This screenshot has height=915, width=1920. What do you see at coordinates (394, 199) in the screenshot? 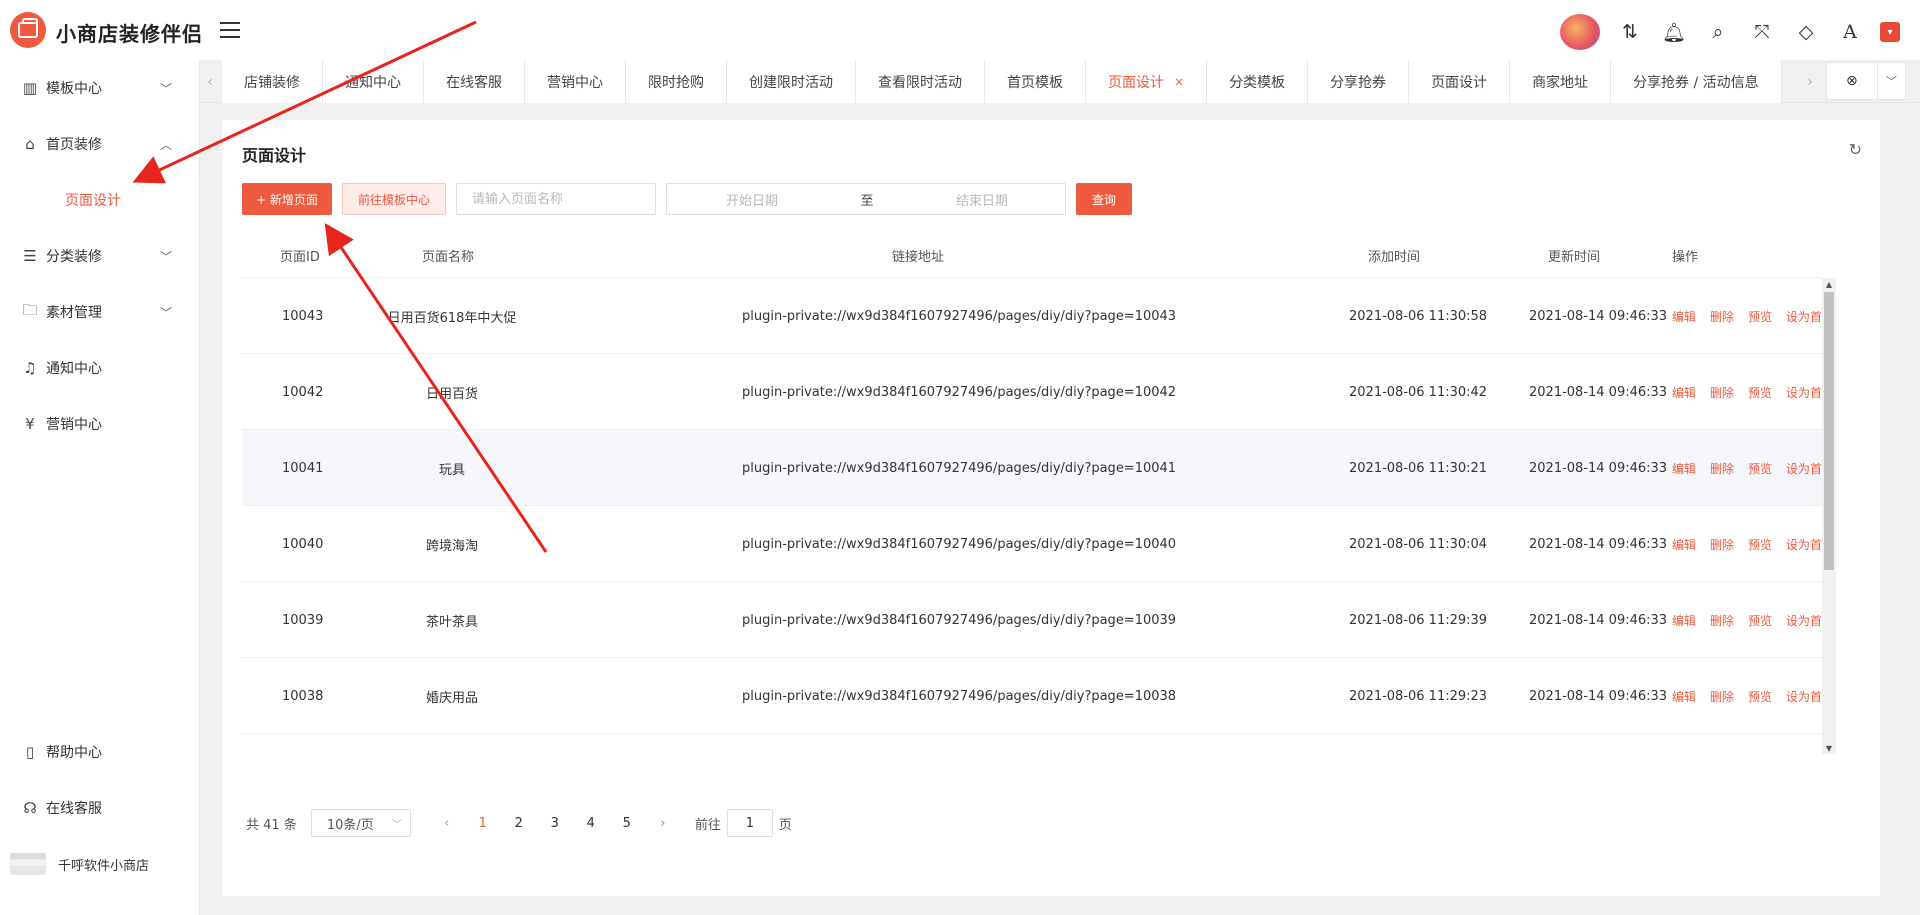
I see `goto-template-center-button: 前往模板中心` at bounding box center [394, 199].